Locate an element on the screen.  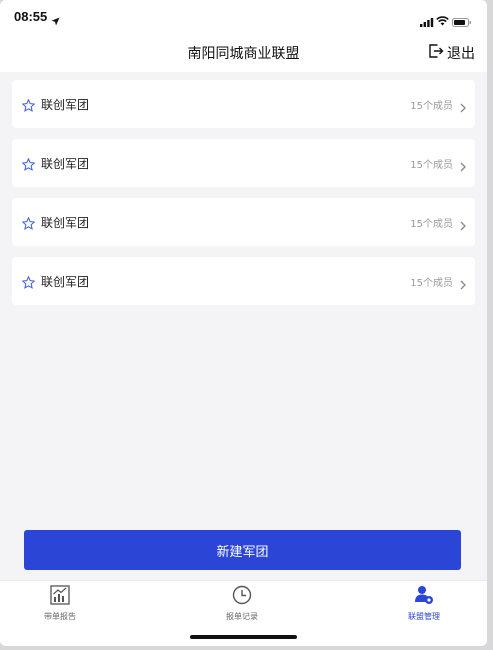
tab-label: 带单报告 is located at coordinates (60, 616).